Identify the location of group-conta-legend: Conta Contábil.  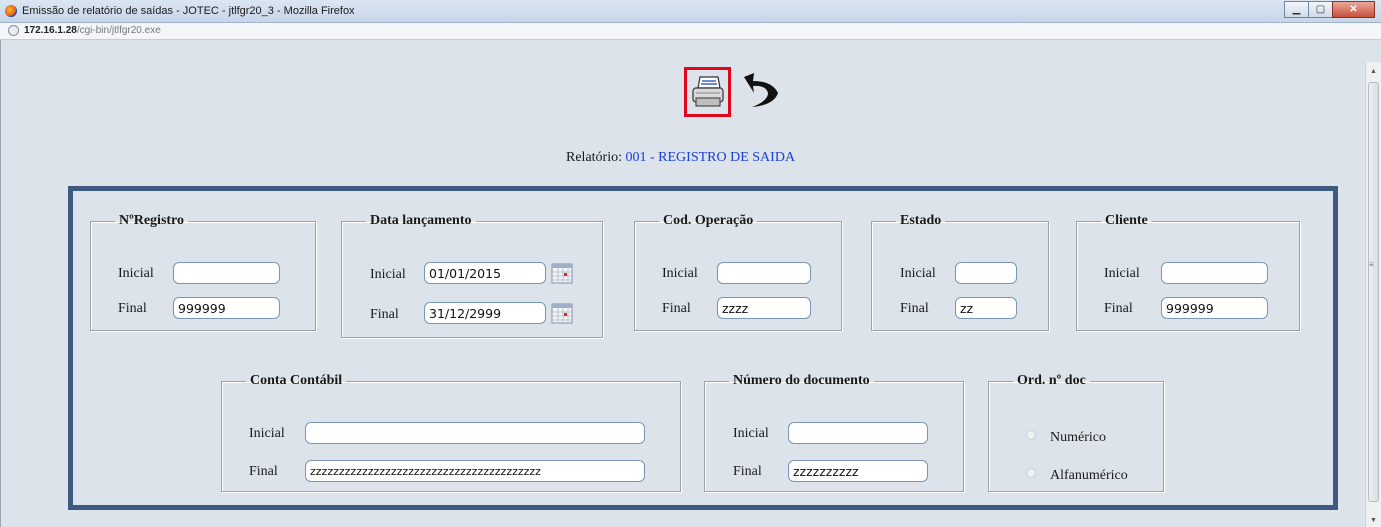
(296, 380).